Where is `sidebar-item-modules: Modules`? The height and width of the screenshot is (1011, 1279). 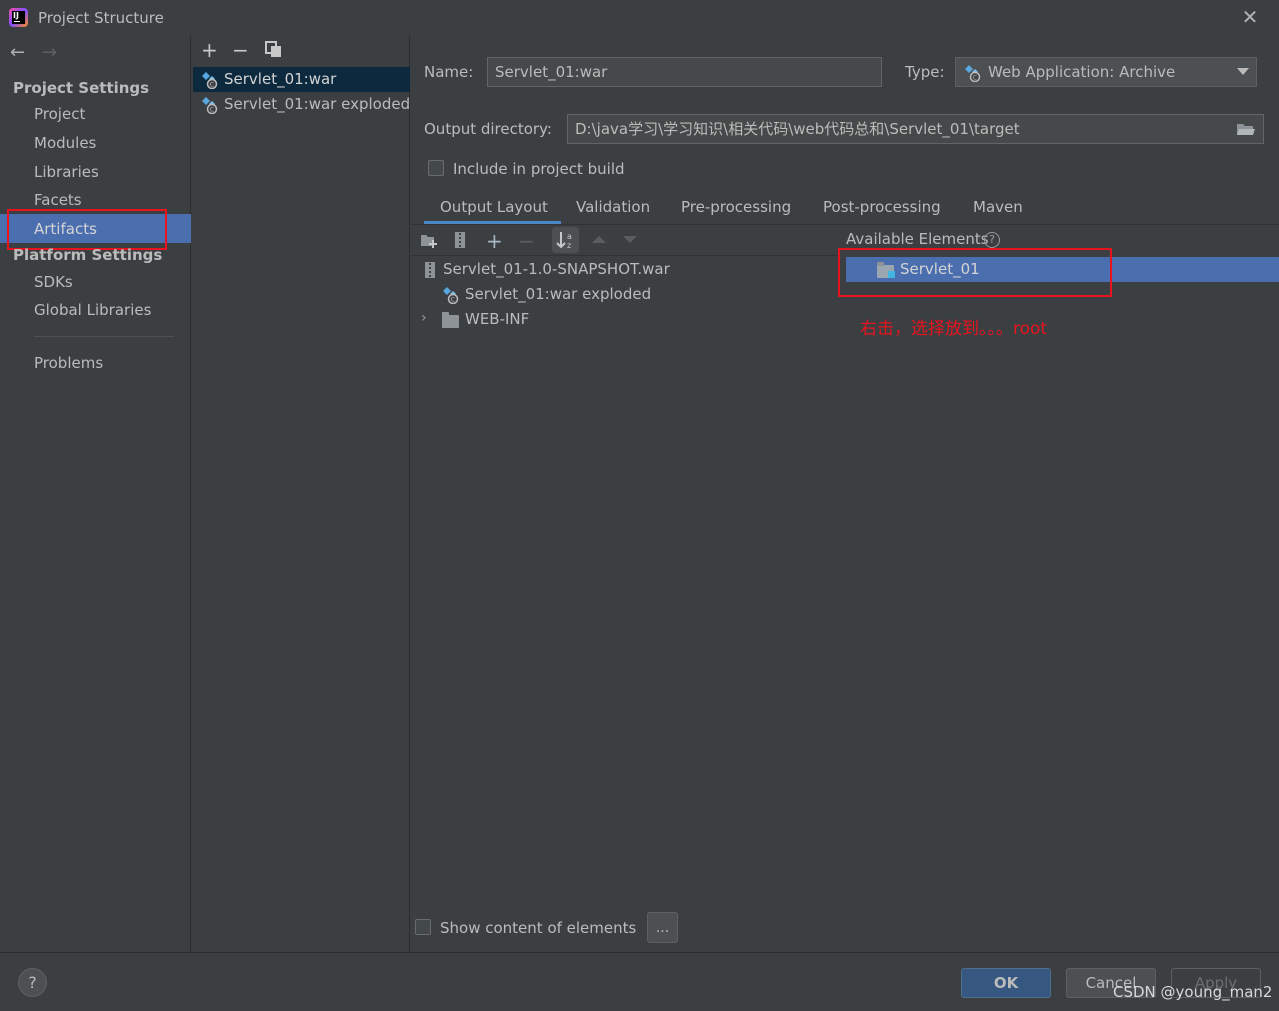
sidebar-item-modules: Modules is located at coordinates (65, 143).